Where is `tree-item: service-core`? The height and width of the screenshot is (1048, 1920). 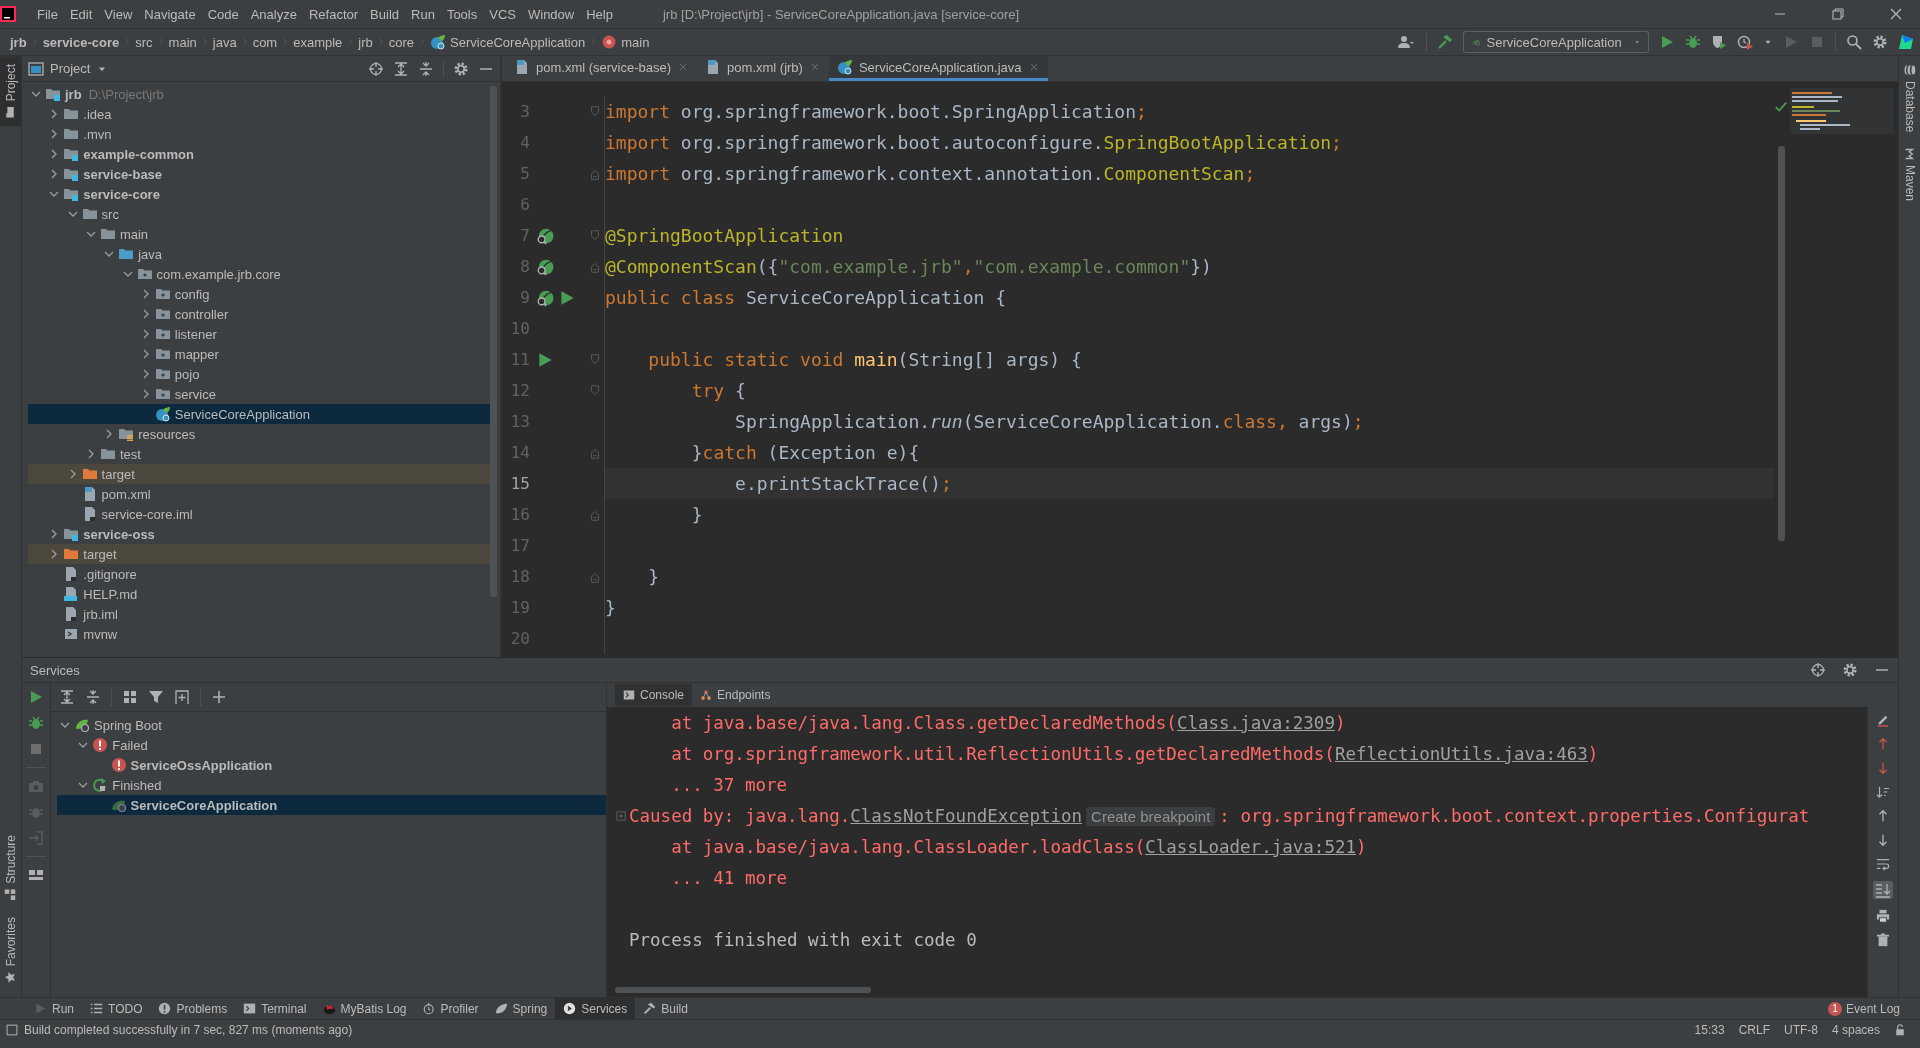 tree-item: service-core is located at coordinates (259, 194).